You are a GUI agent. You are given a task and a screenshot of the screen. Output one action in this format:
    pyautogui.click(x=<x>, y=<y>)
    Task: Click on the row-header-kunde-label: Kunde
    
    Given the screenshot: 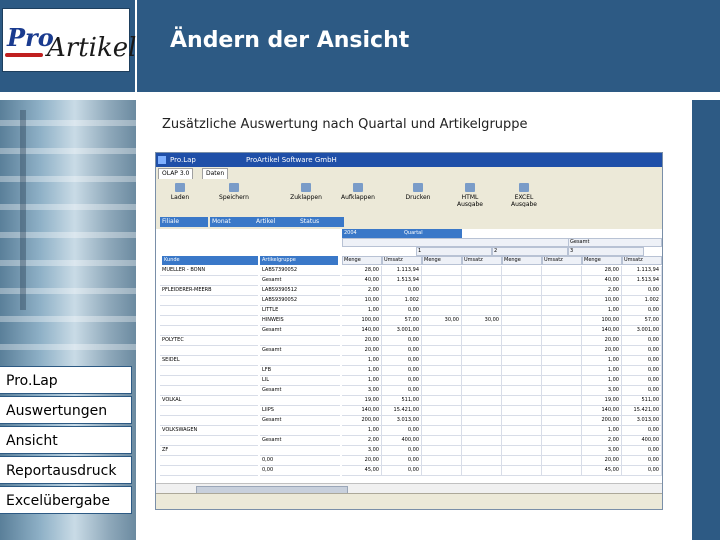 What is the action you would take?
    pyautogui.click(x=172, y=260)
    